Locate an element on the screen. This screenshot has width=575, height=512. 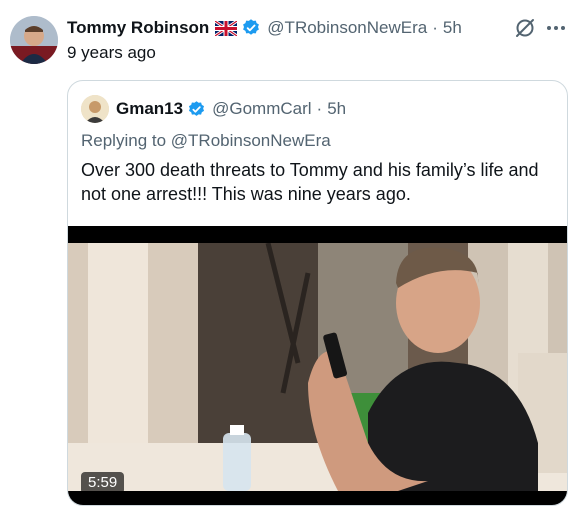
author-name: Tommy Robinson is located at coordinates (138, 28).